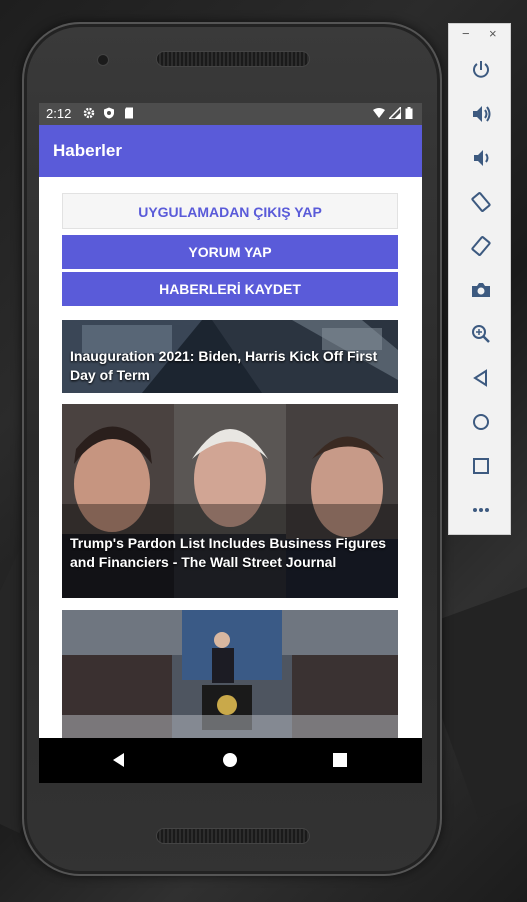 This screenshot has height=902, width=527. I want to click on bottom-speaker, so click(233, 836).